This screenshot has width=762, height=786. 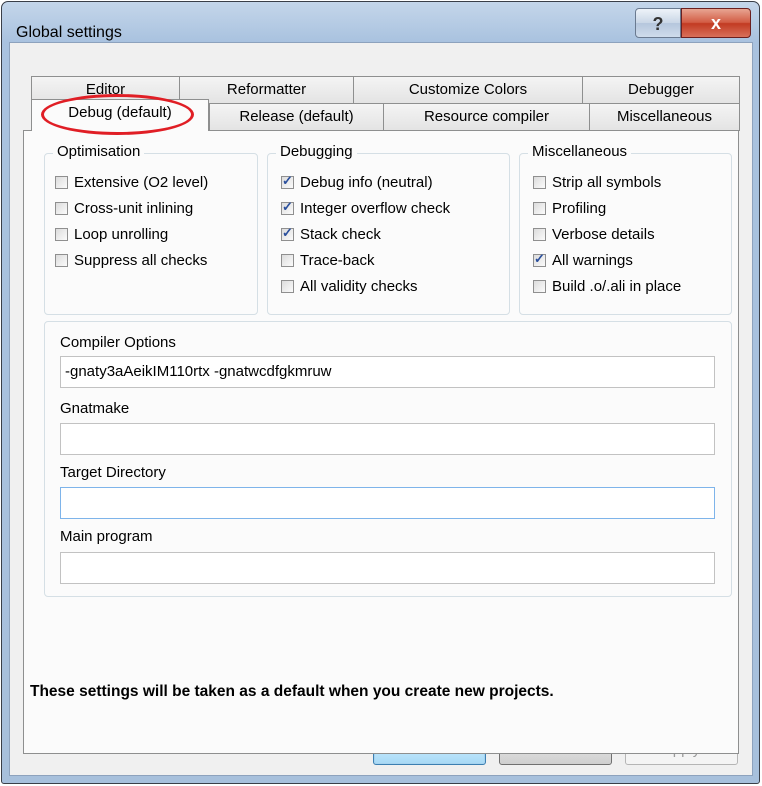 What do you see at coordinates (603, 234) in the screenshot?
I see `checkbox-label: Verbose details` at bounding box center [603, 234].